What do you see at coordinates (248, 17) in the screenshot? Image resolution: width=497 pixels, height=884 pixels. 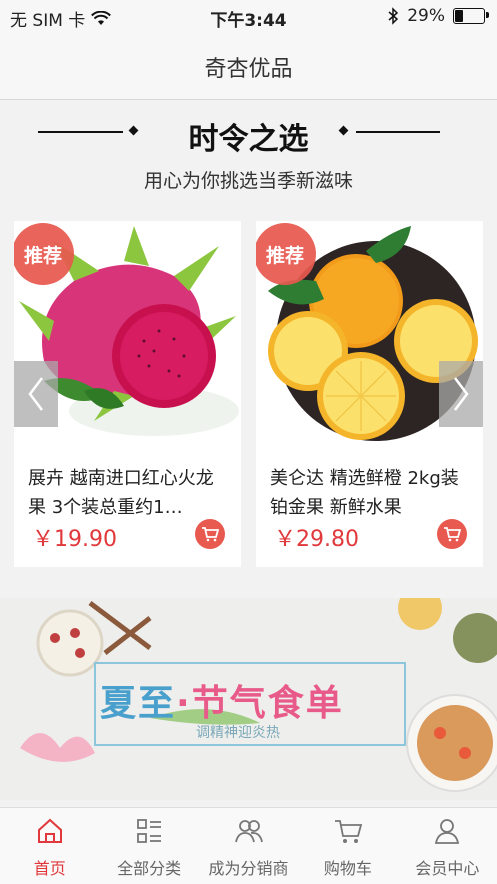 I see `status-bar: 无 SIM 卡 下午3:44 29%` at bounding box center [248, 17].